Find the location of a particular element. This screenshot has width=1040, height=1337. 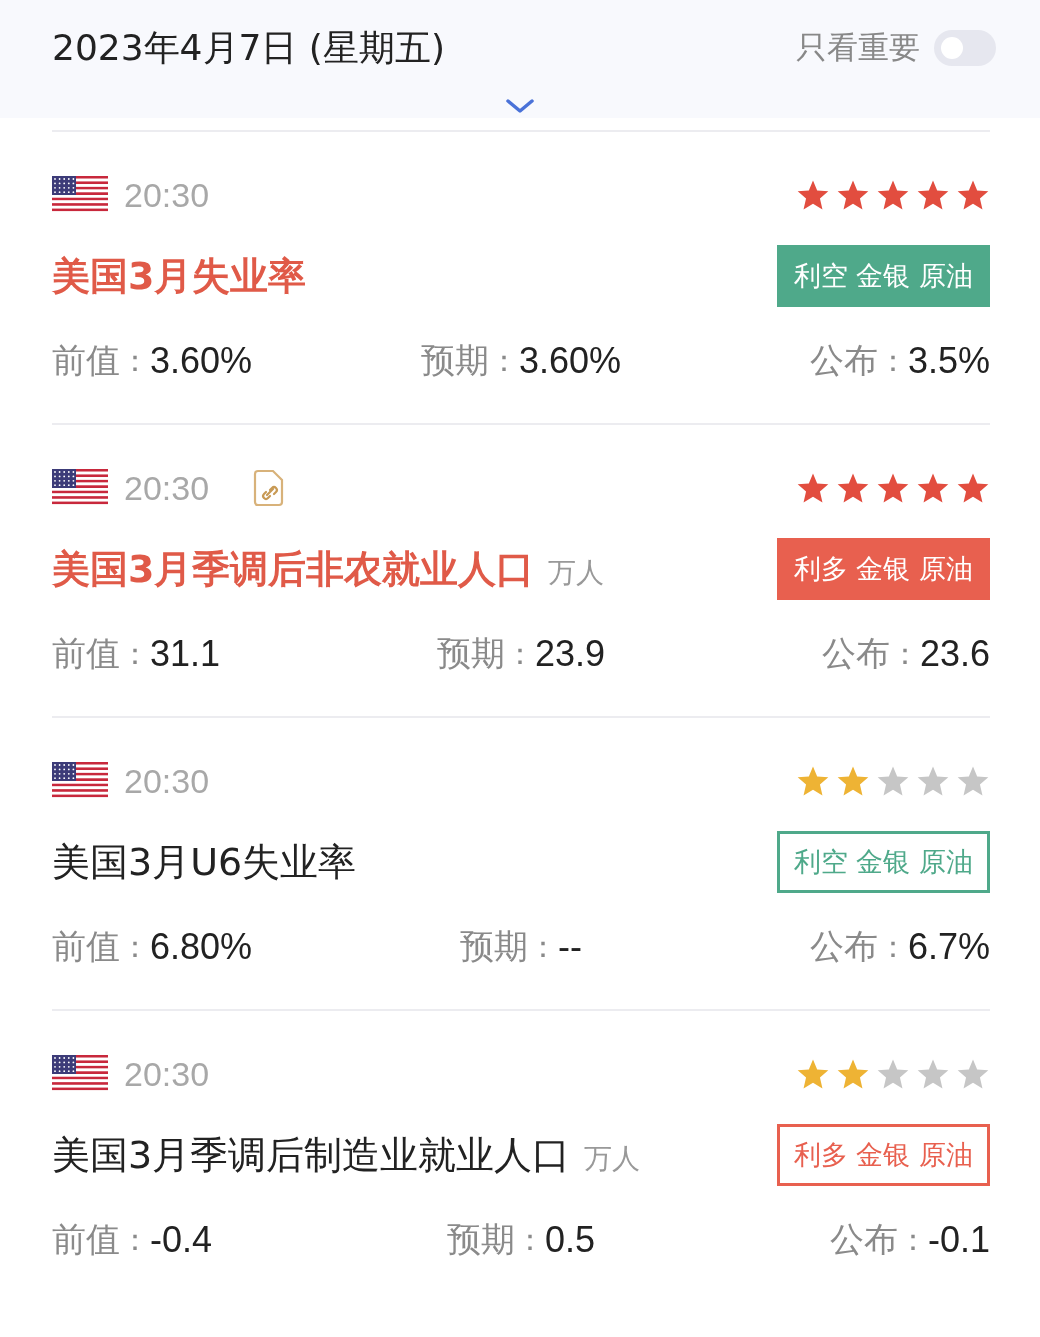

link-document-icon is located at coordinates (268, 488).